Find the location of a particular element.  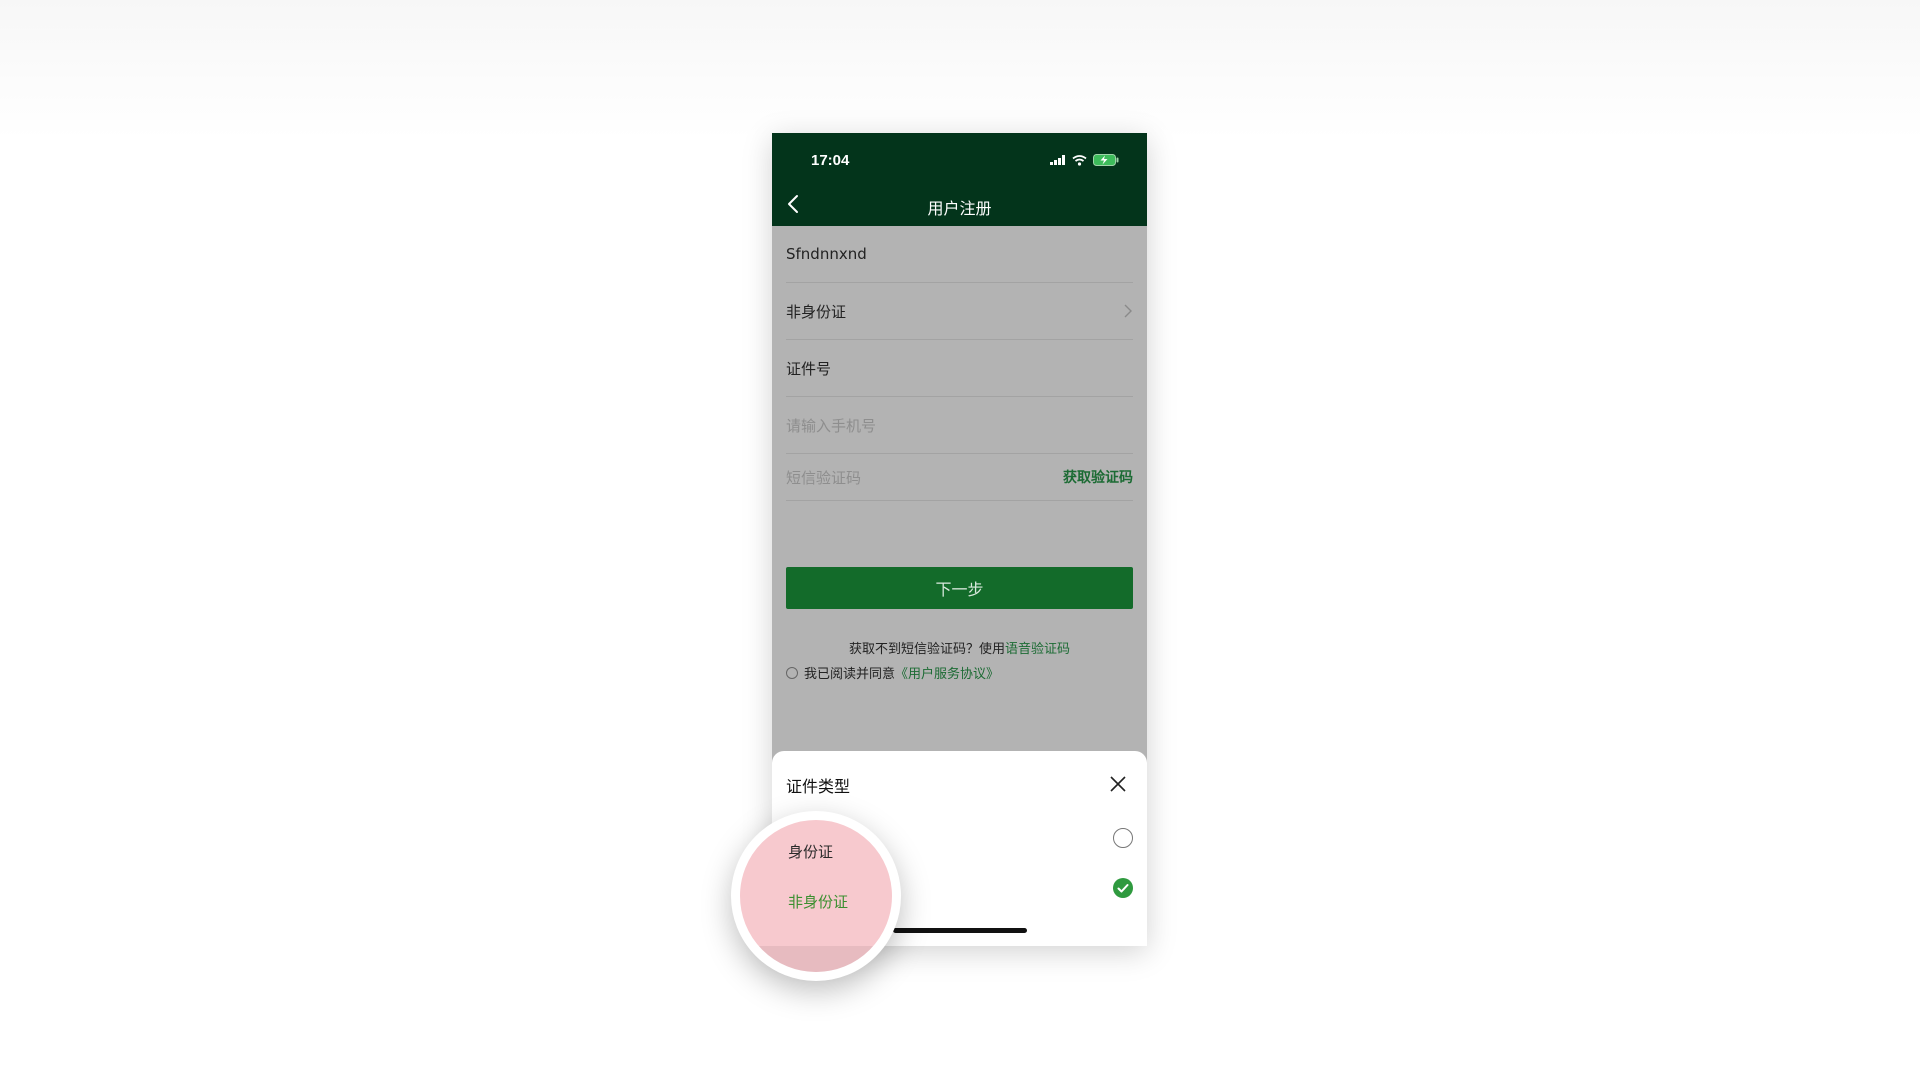

sms-hint: 获取不到短信验证码？使用语音验证码 is located at coordinates (959, 647).